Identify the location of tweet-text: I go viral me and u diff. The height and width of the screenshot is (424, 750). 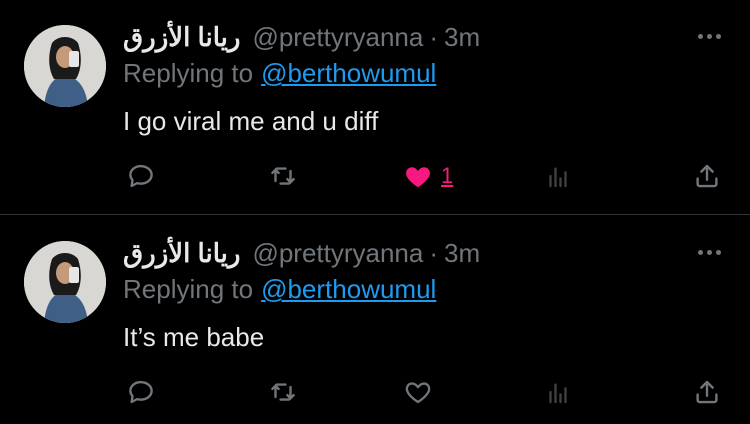
(251, 121).